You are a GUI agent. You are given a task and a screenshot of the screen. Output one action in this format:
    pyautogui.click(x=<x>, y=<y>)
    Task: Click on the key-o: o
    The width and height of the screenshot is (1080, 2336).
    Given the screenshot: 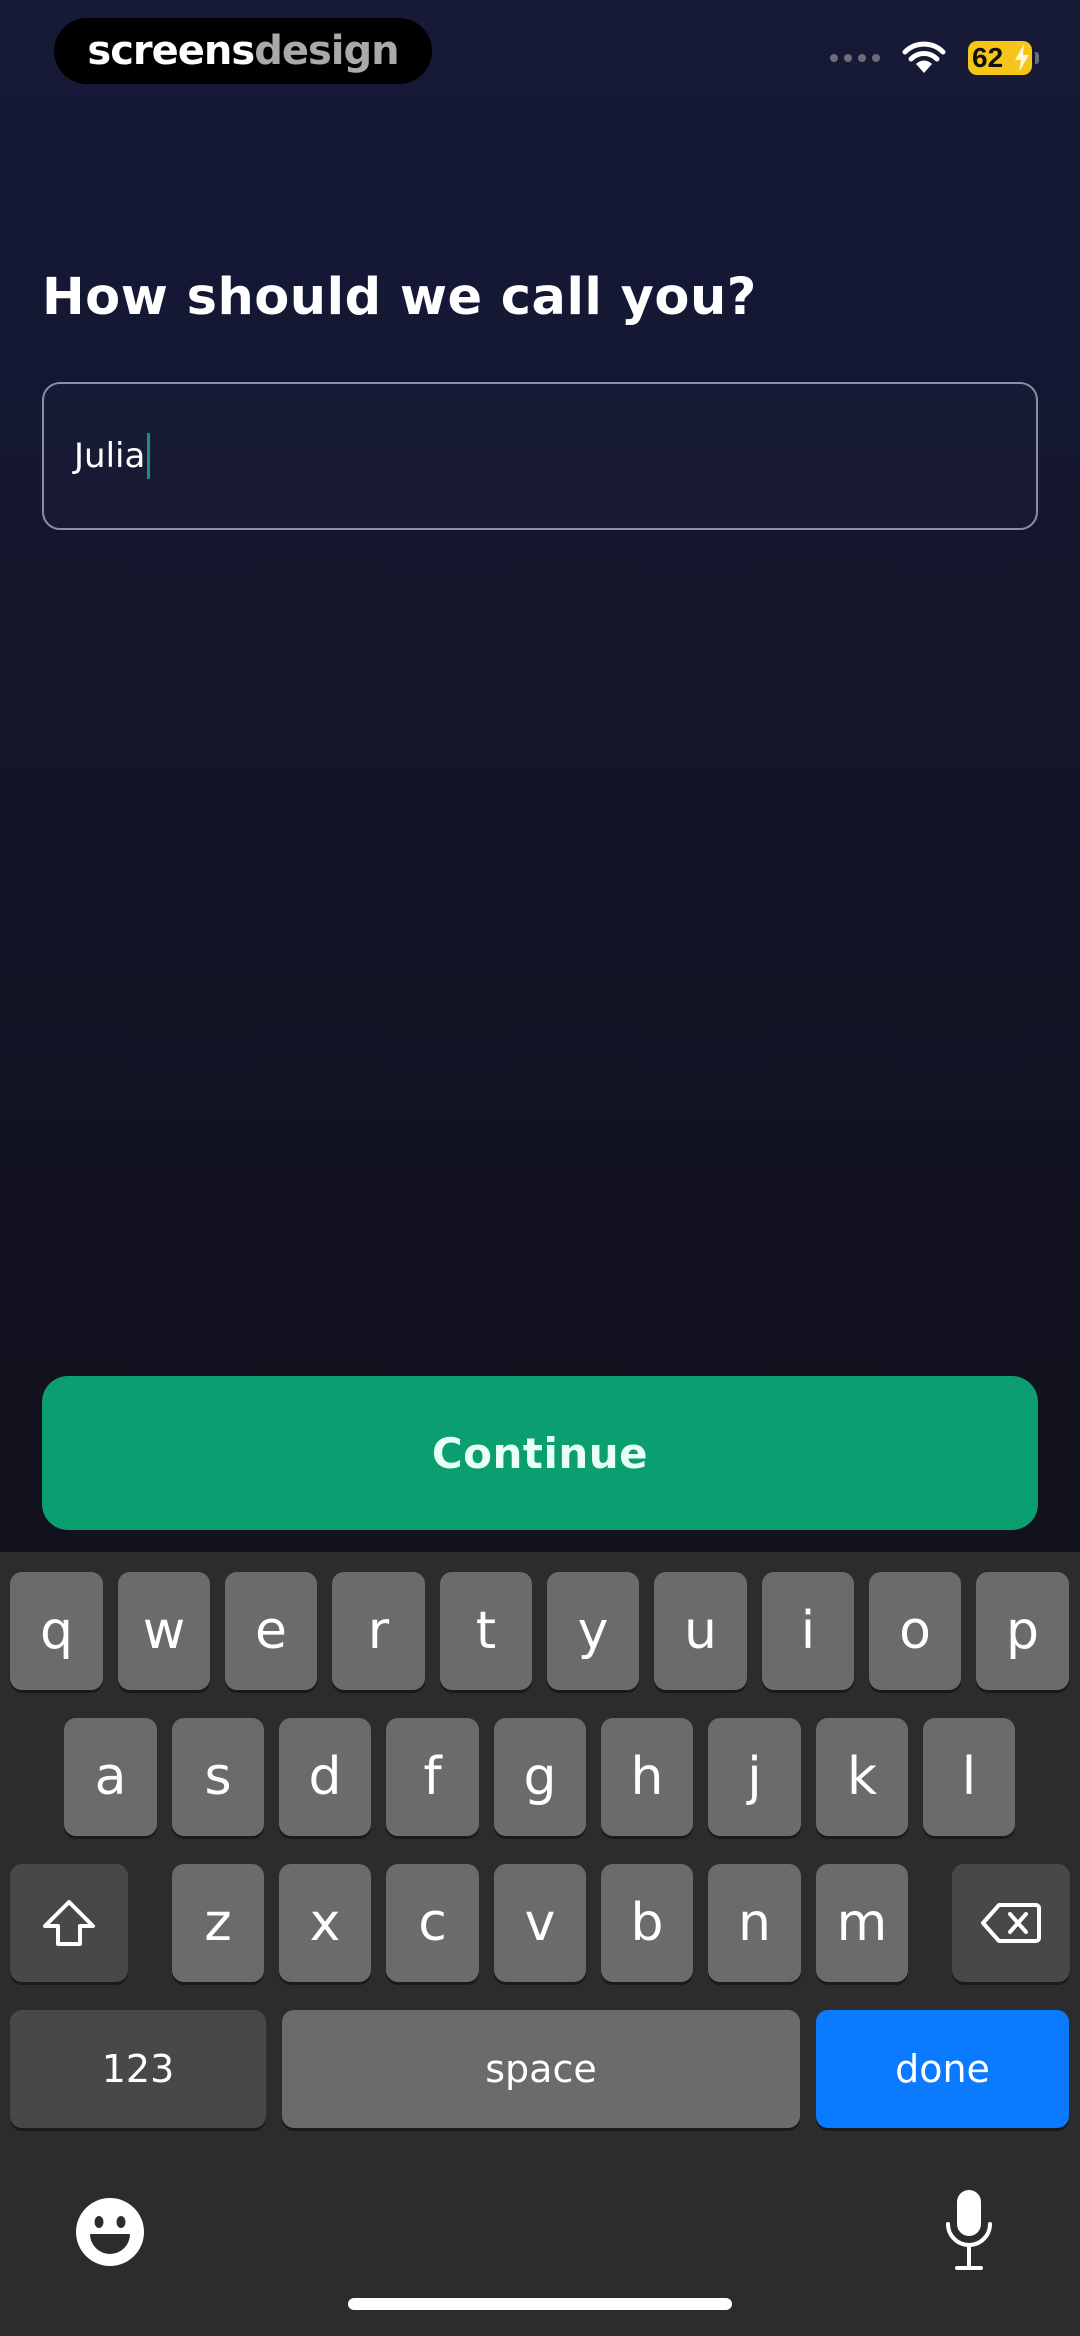 What is the action you would take?
    pyautogui.click(x=915, y=1631)
    